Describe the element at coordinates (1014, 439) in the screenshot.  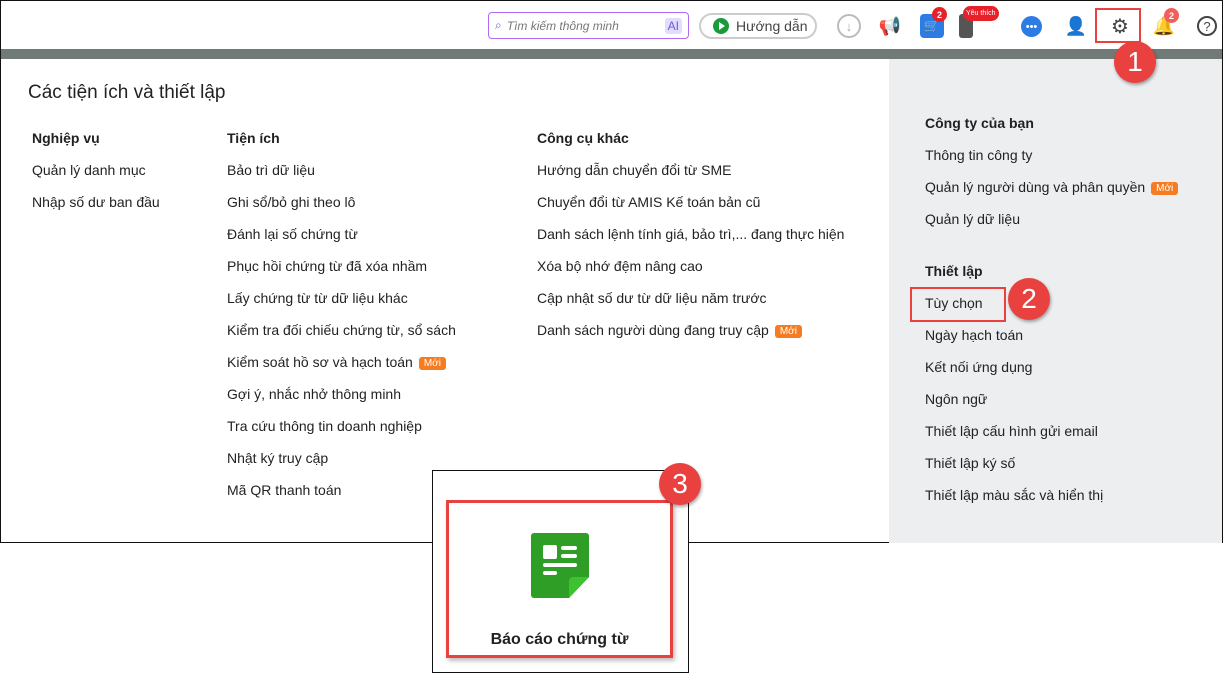
I see `menu-item: Thiết lập cấu hình gửi email` at that location.